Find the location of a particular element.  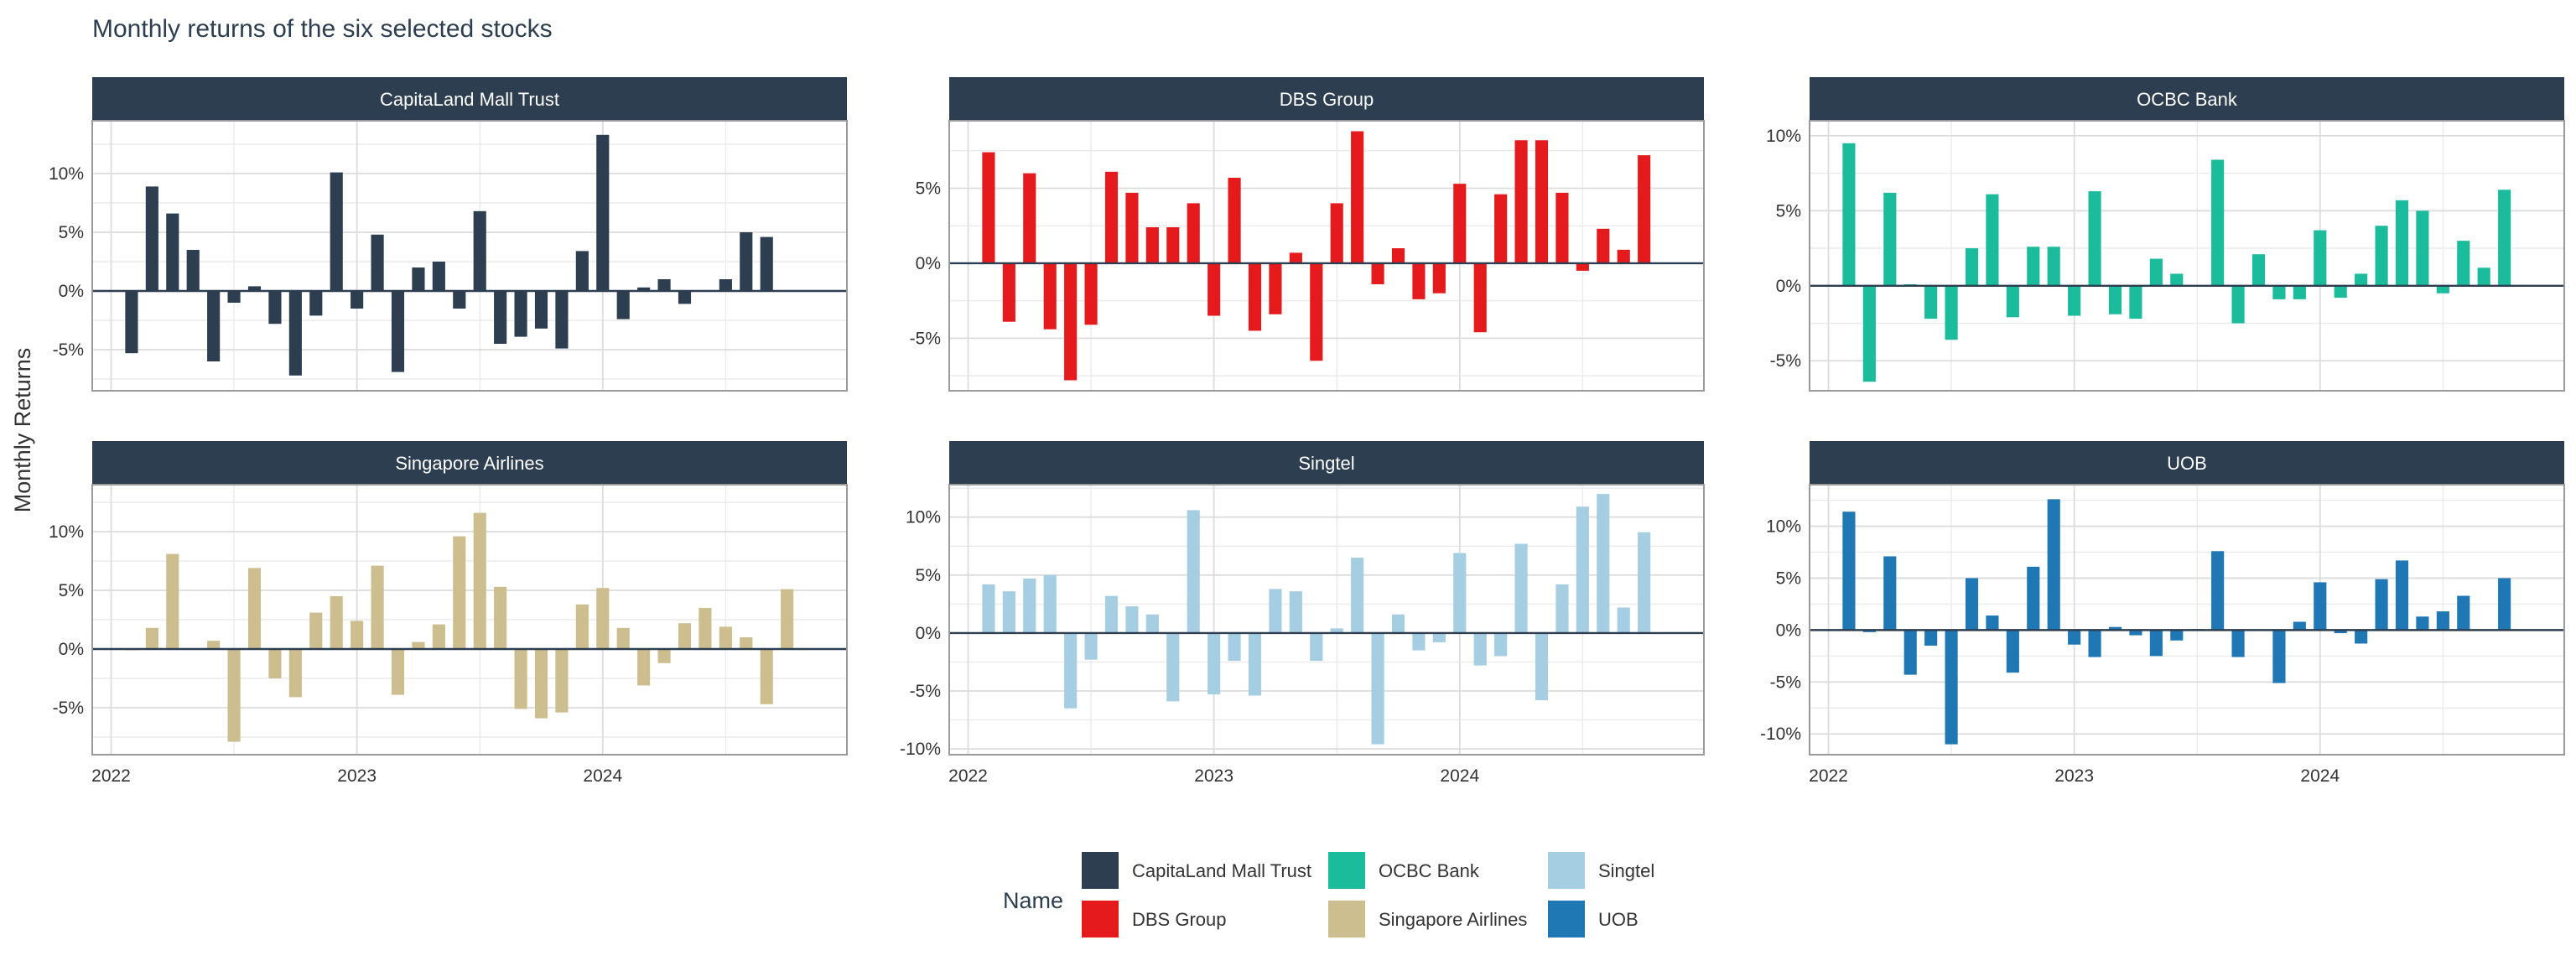

y-tick-label: 10% is located at coordinates (66, 174).